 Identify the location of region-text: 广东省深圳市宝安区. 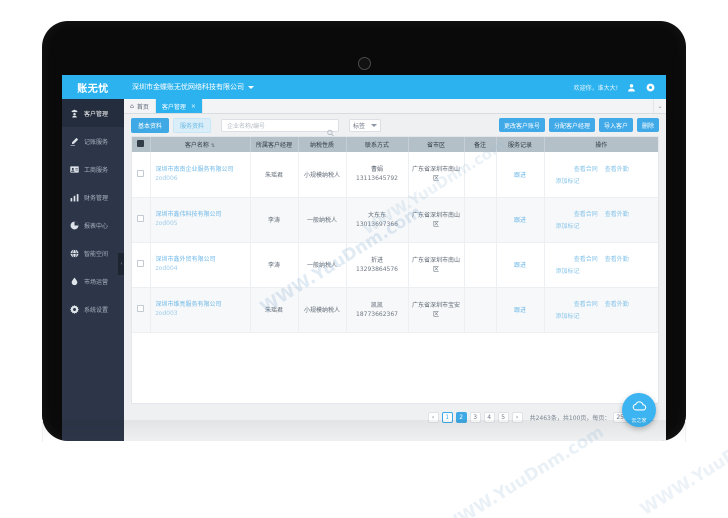
(435, 309).